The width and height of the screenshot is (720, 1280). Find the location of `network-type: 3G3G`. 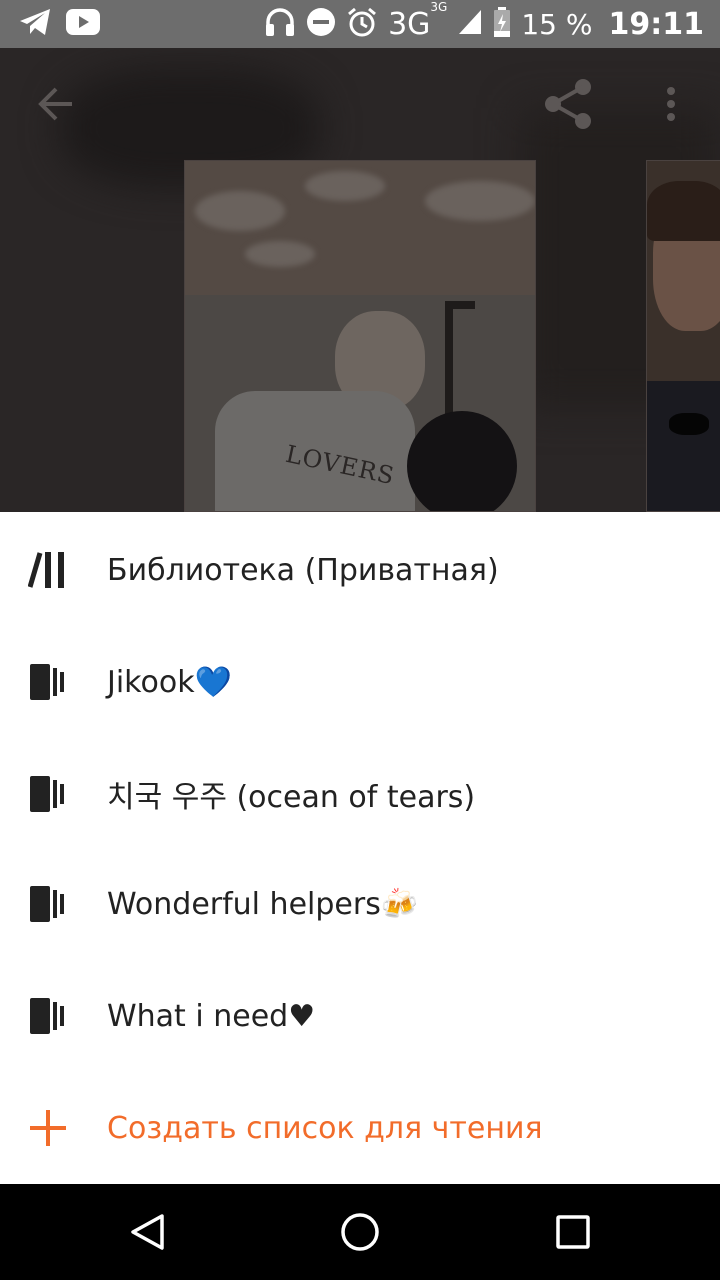

network-type: 3G3G is located at coordinates (418, 21).